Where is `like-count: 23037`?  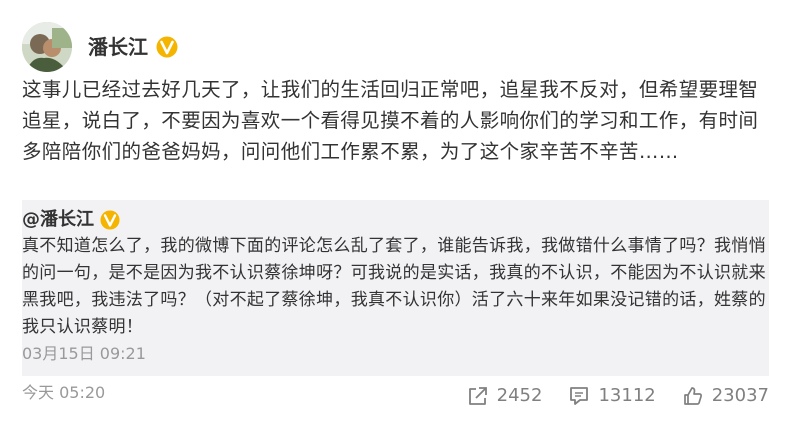
like-count: 23037 is located at coordinates (740, 395).